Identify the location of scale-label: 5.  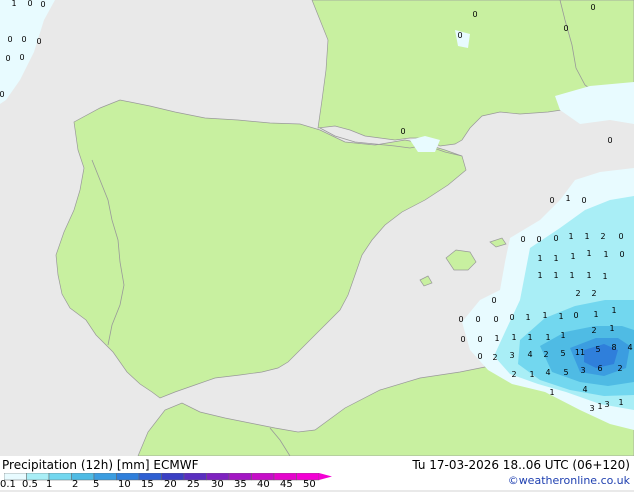
(96, 484).